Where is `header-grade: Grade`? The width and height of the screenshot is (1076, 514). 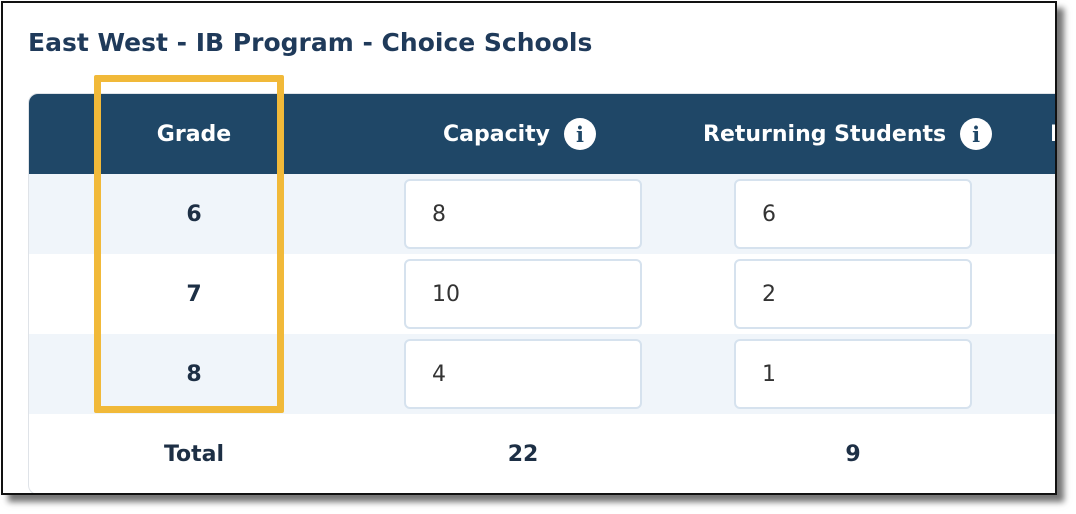 header-grade: Grade is located at coordinates (194, 134).